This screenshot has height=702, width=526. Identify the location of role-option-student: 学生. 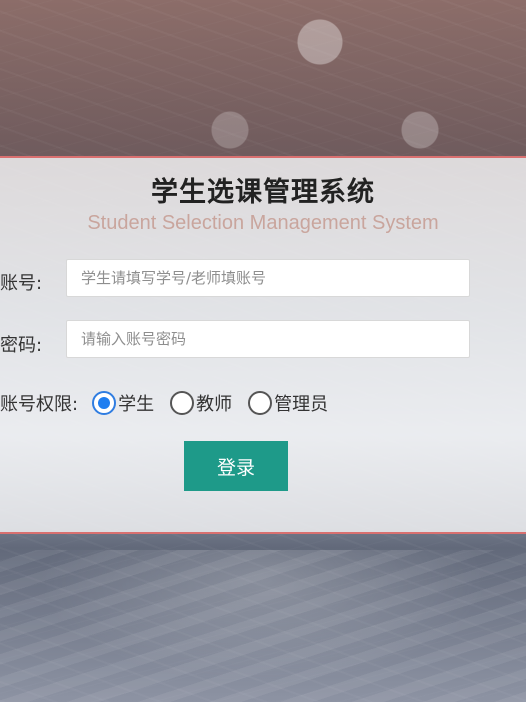
(123, 403).